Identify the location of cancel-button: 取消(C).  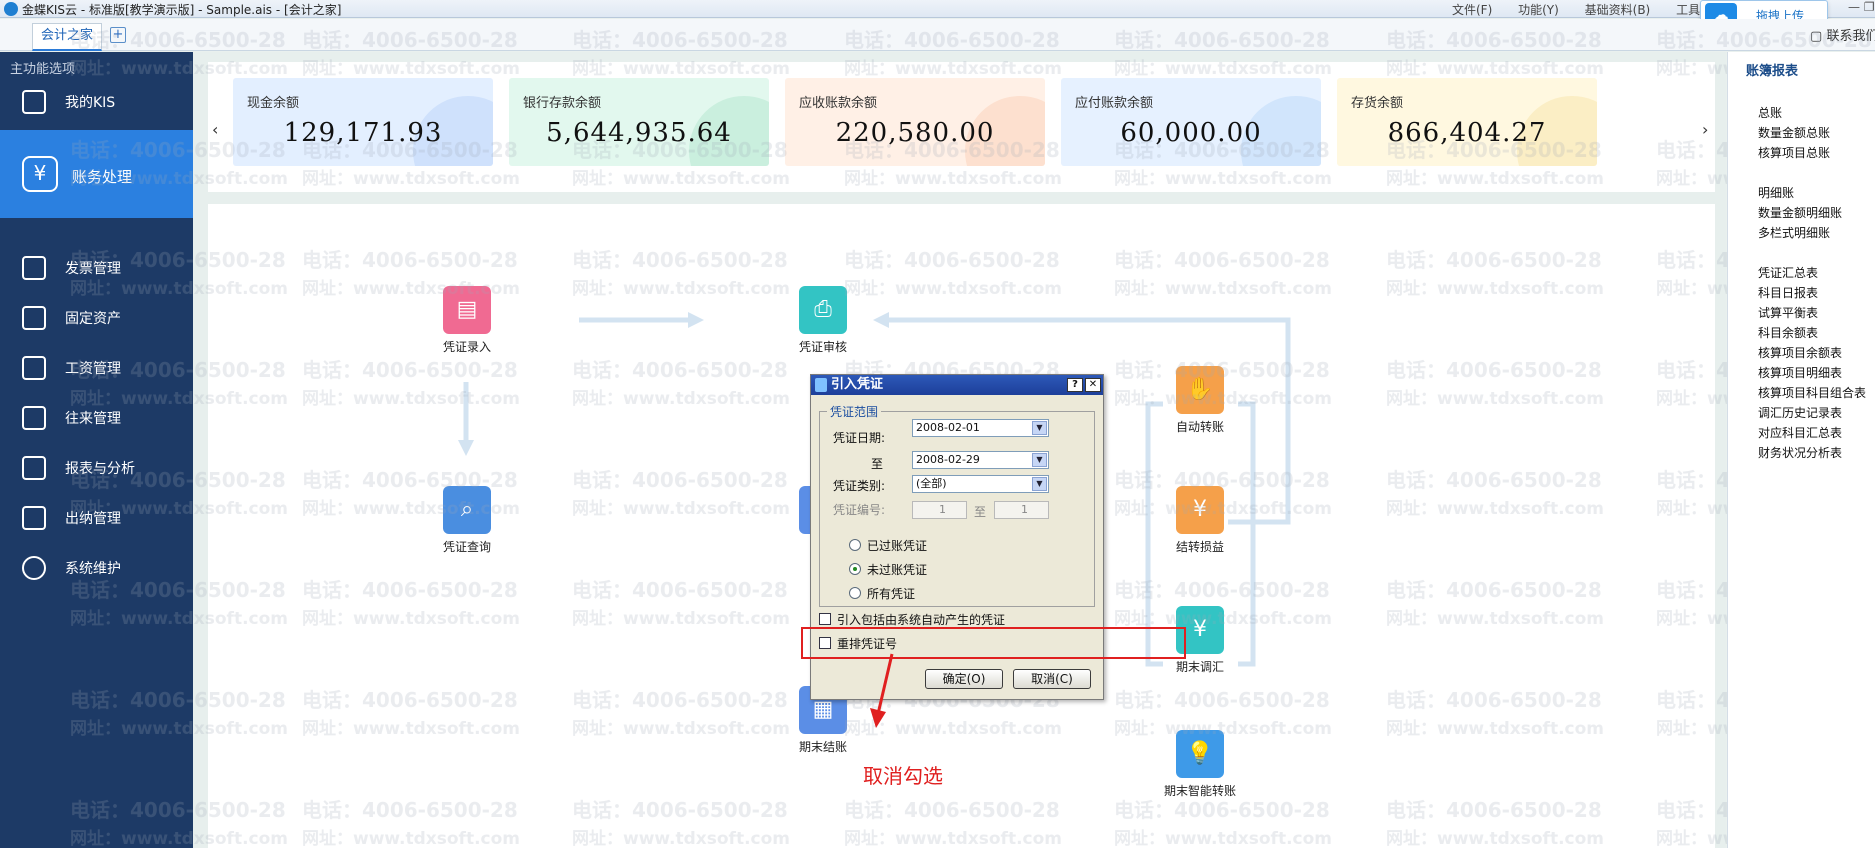
(1052, 679).